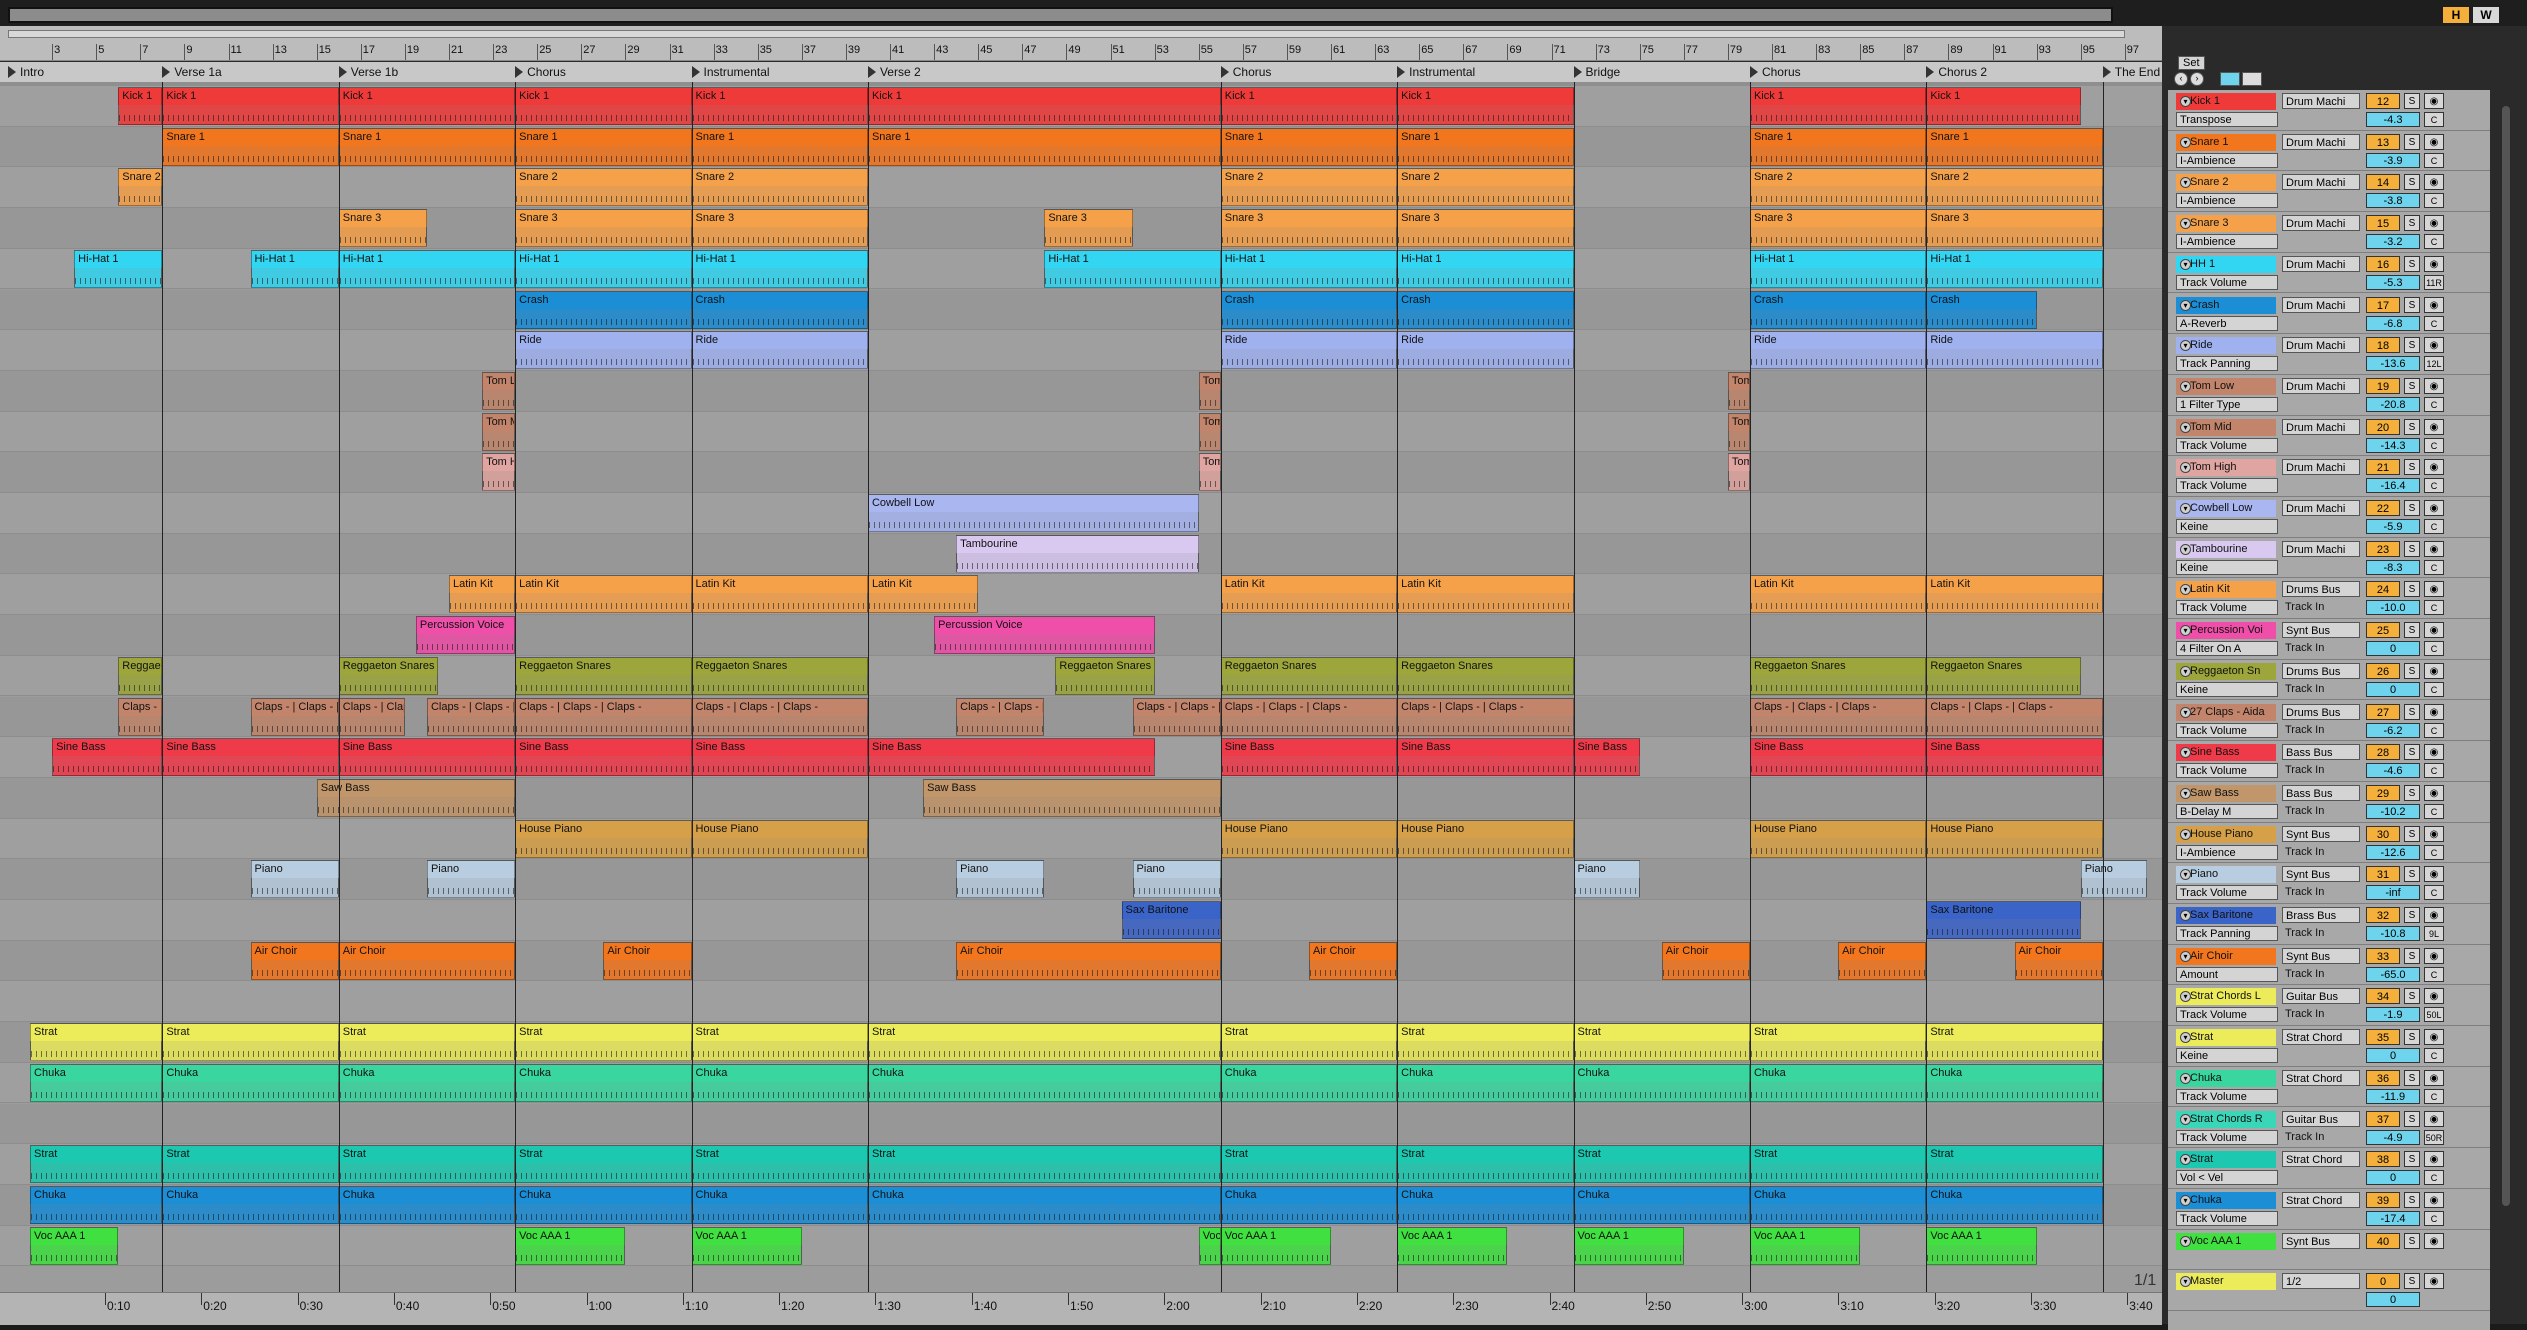 This screenshot has width=2527, height=1330. What do you see at coordinates (2329, 1209) in the screenshot?
I see `mixer-row: Chuka ▾ Track Volume Strat Chord 39 S ◉ -17.4 C` at bounding box center [2329, 1209].